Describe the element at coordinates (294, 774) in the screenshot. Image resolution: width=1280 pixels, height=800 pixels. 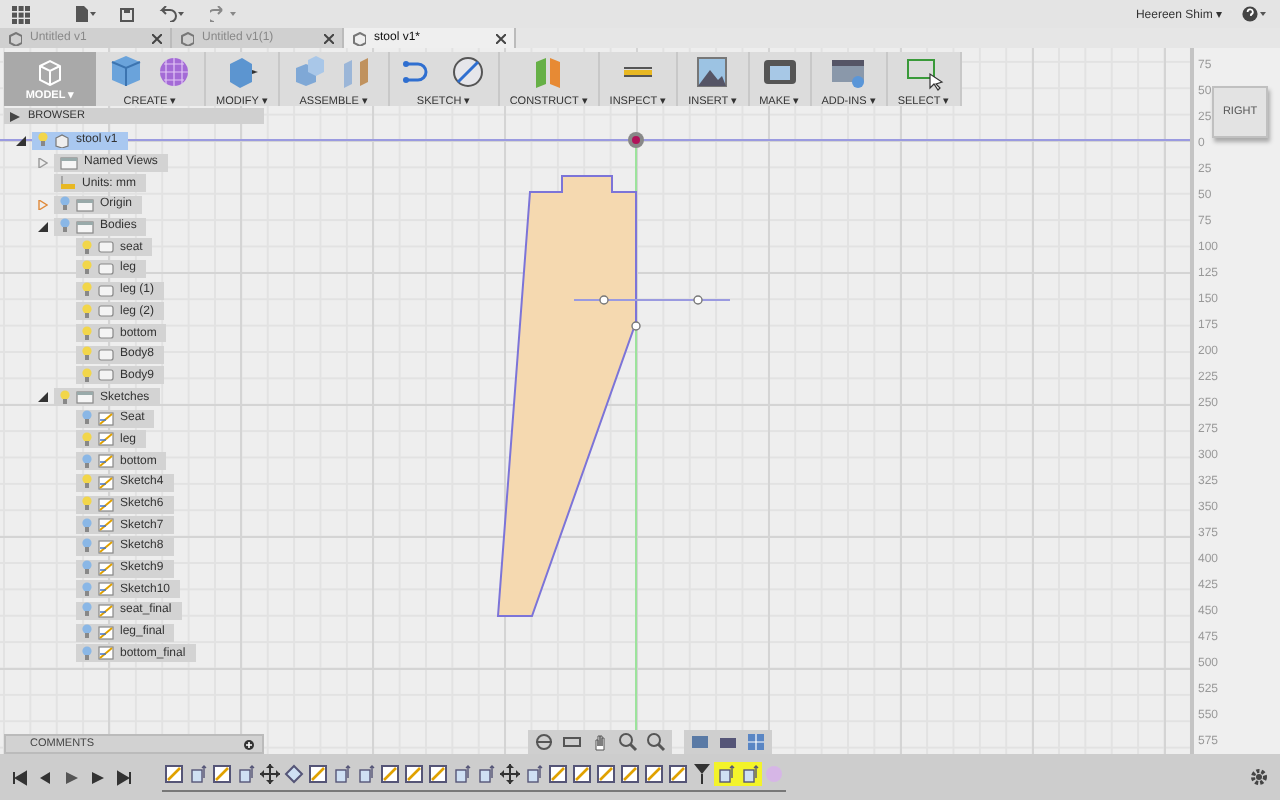
I see `joint-feature-icon` at that location.